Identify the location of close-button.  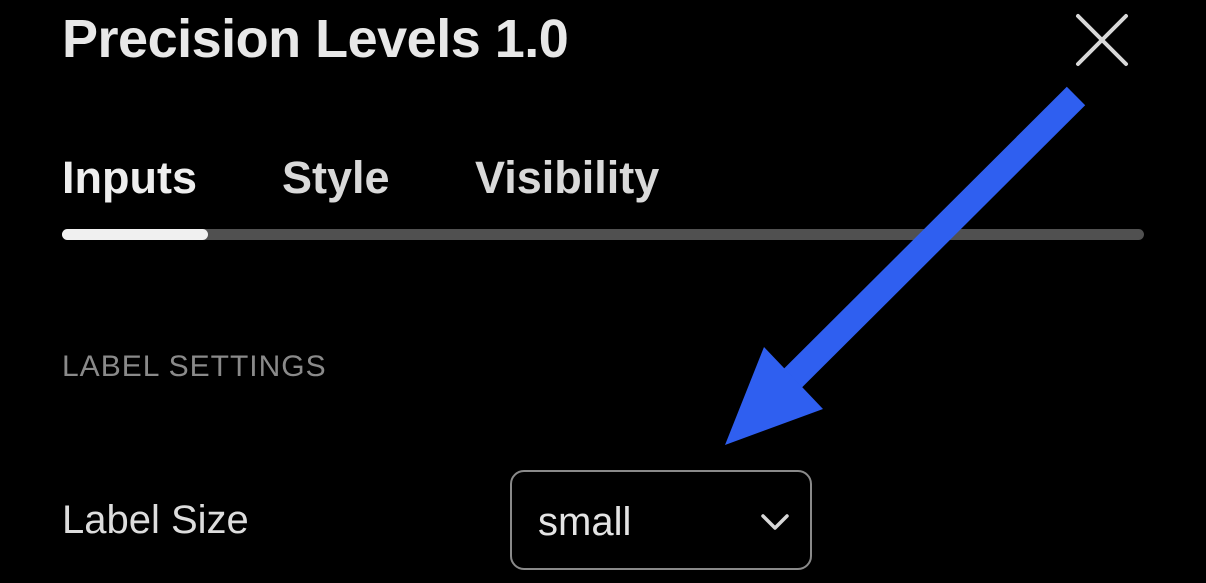
(1102, 40).